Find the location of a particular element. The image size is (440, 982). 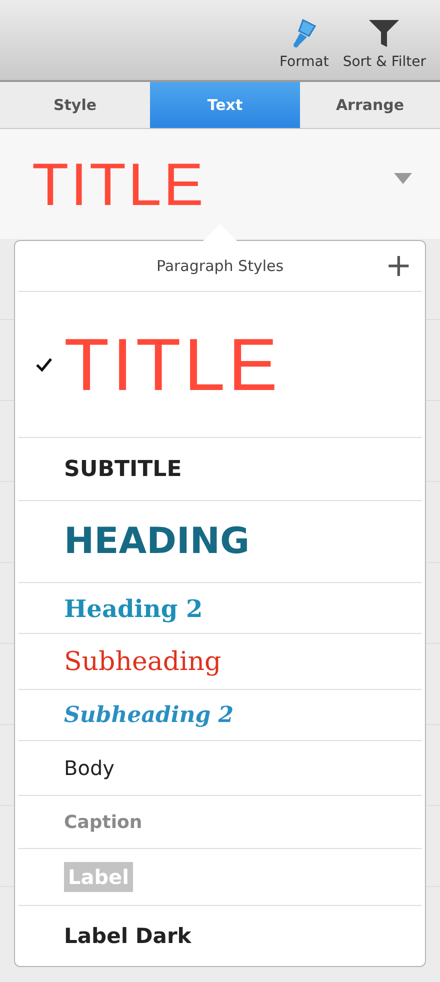

tab: Text is located at coordinates (225, 105).